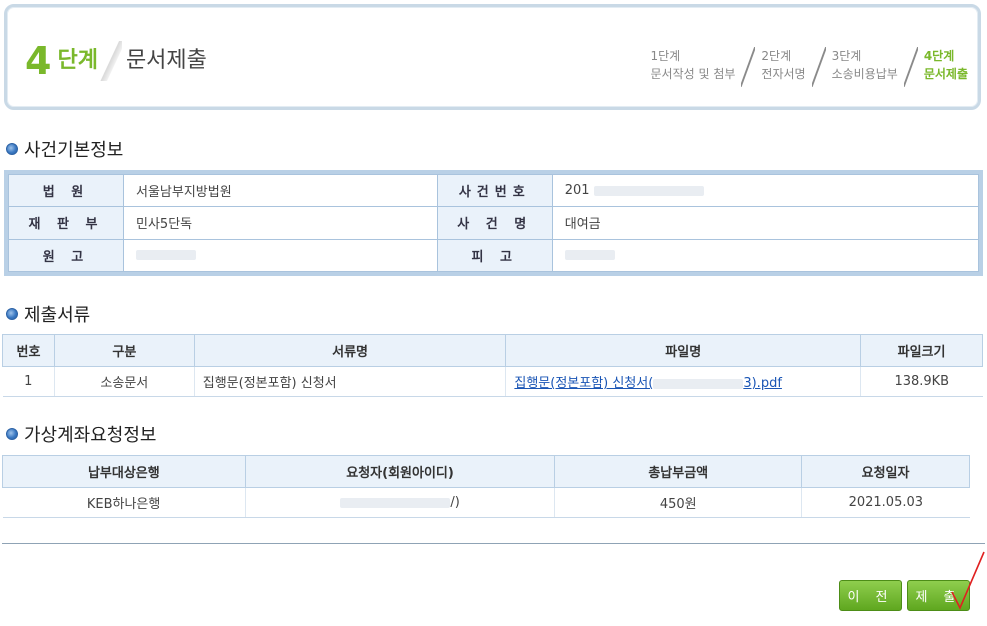  Describe the element at coordinates (110, 61) in the screenshot. I see `slash-divider-icon` at that location.